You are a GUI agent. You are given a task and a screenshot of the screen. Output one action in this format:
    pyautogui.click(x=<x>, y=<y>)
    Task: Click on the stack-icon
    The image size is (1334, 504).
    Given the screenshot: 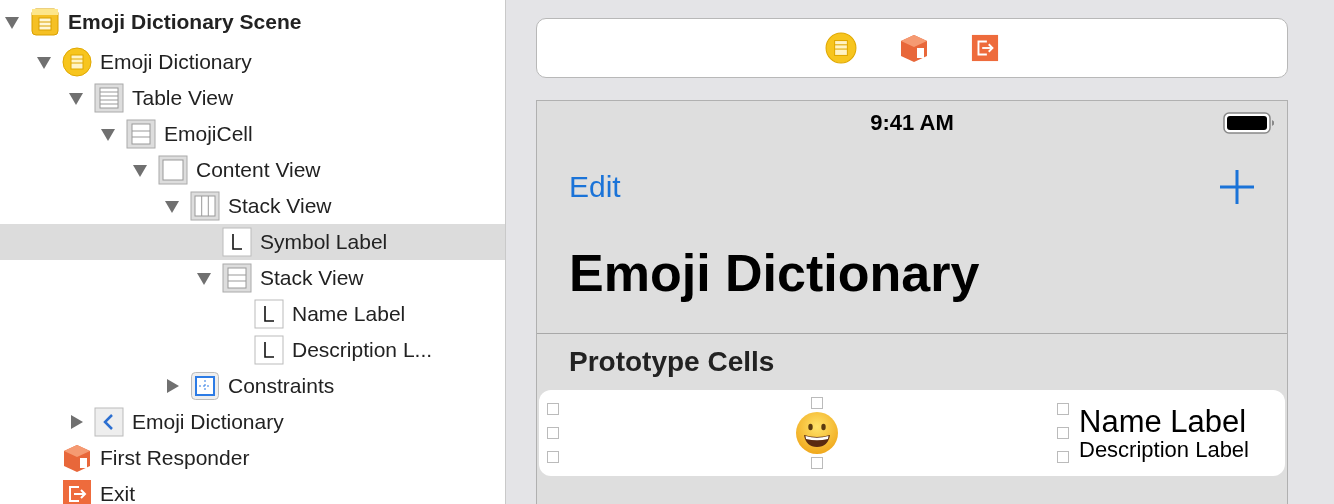 What is the action you would take?
    pyautogui.click(x=205, y=206)
    